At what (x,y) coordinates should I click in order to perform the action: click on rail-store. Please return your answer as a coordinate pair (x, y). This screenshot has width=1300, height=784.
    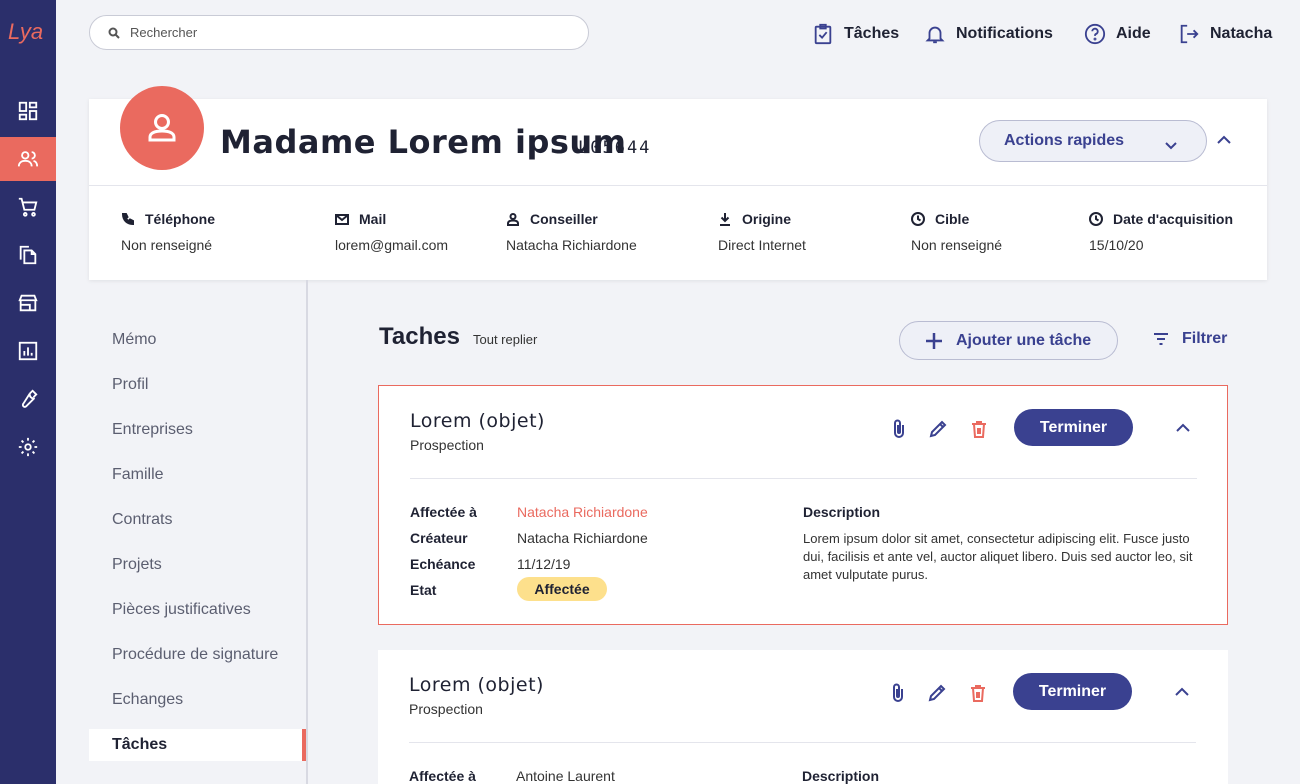
    Looking at the image, I should click on (28, 303).